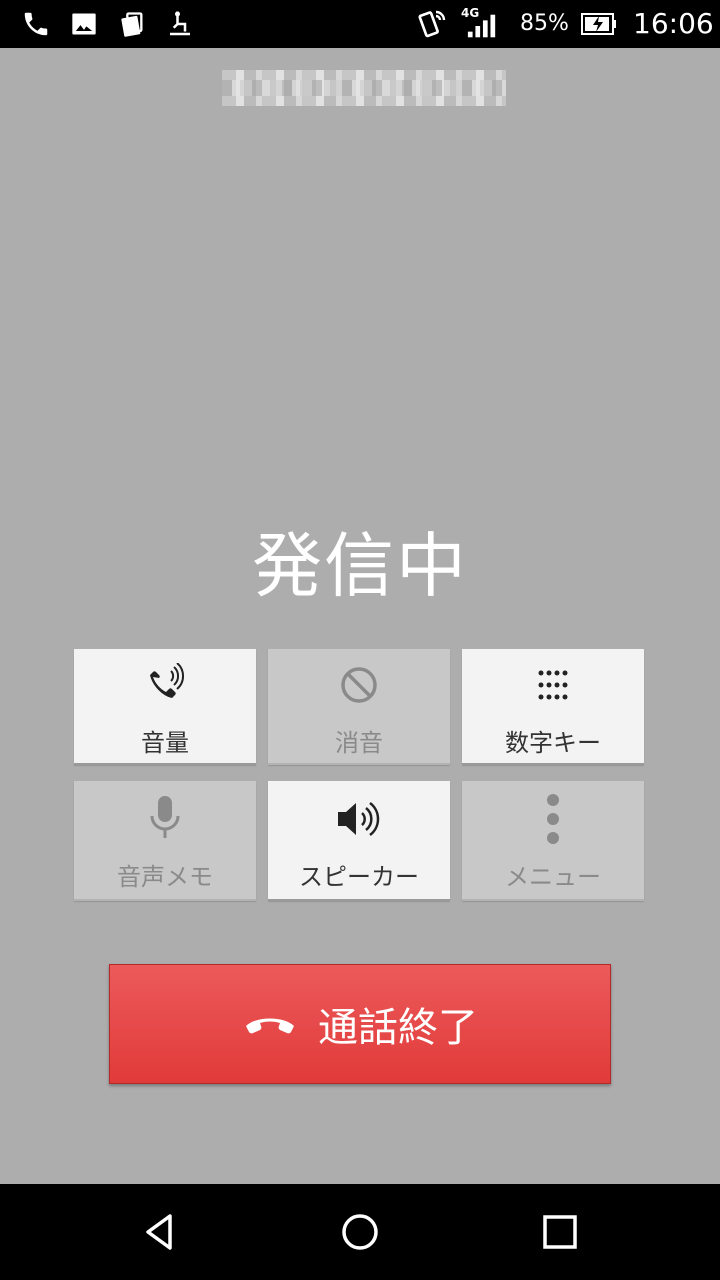 Image resolution: width=720 pixels, height=1280 pixels. What do you see at coordinates (165, 743) in the screenshot?
I see `volume-label: 音量` at bounding box center [165, 743].